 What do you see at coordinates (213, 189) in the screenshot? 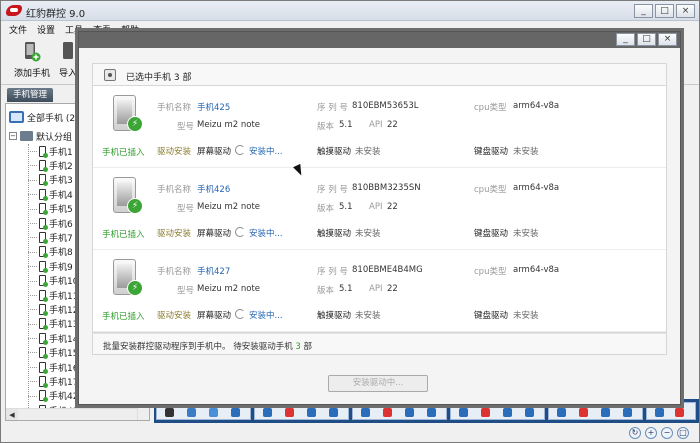
I see `phone-name-value: 手机426` at bounding box center [213, 189].